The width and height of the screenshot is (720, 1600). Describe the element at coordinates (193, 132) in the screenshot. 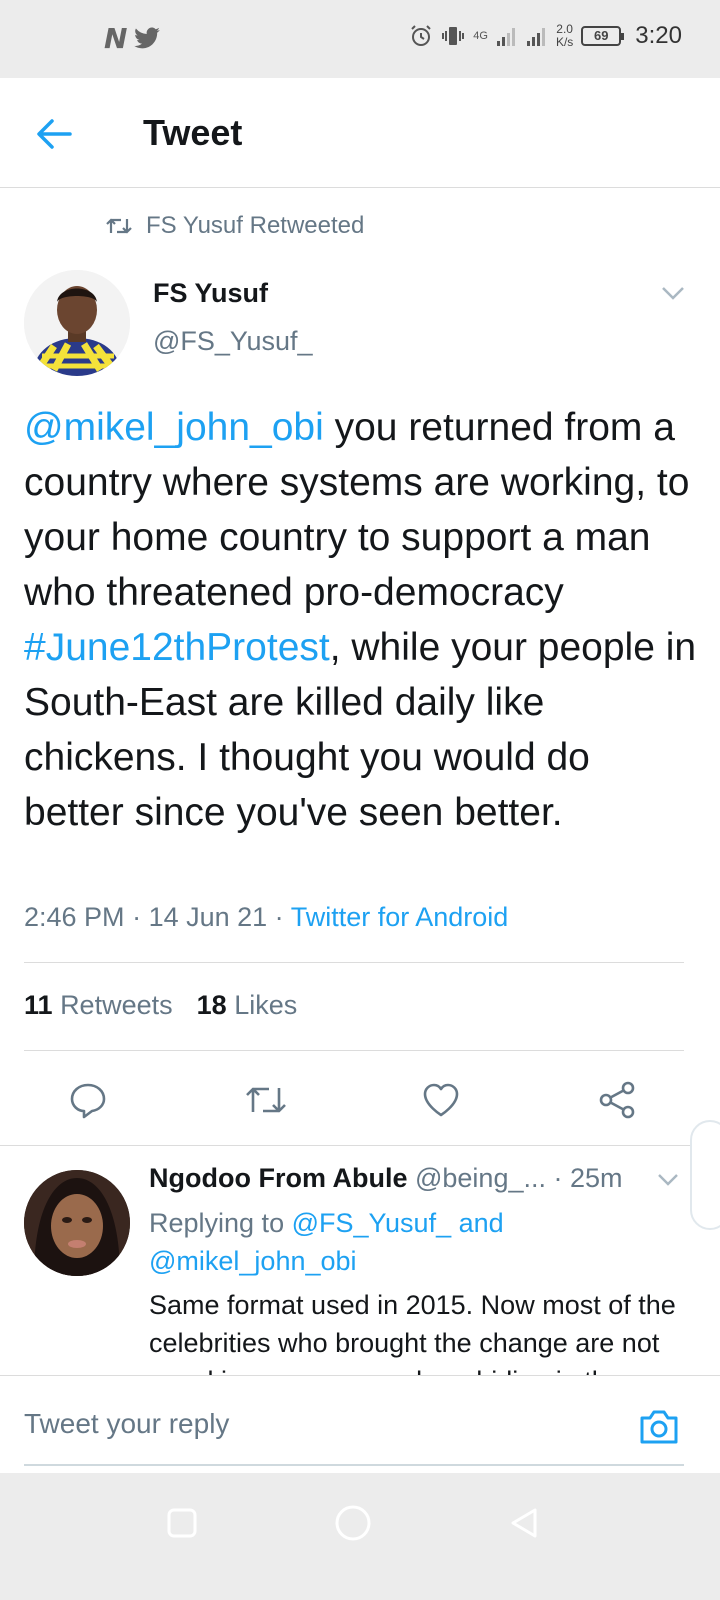

I see `page-title: Tweet` at that location.